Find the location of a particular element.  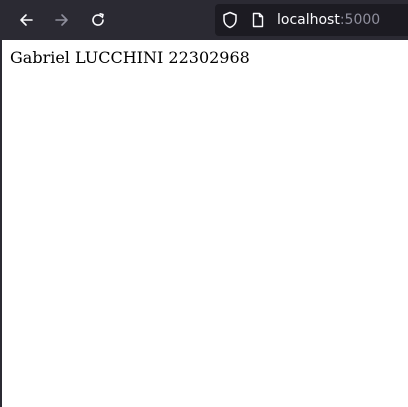

back-button is located at coordinates (26, 20).